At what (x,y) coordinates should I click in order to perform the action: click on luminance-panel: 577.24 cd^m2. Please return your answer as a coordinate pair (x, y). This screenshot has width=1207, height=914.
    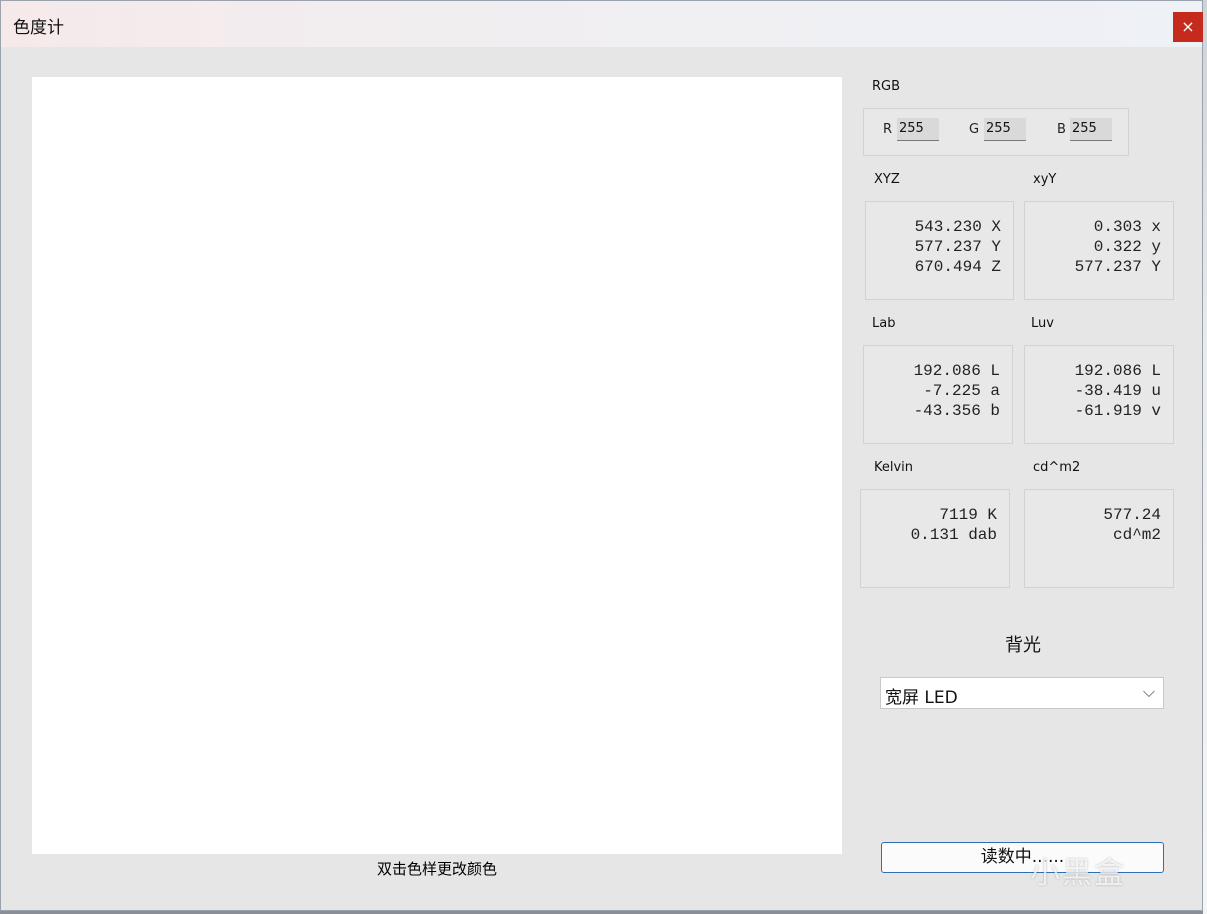
    Looking at the image, I should click on (1099, 538).